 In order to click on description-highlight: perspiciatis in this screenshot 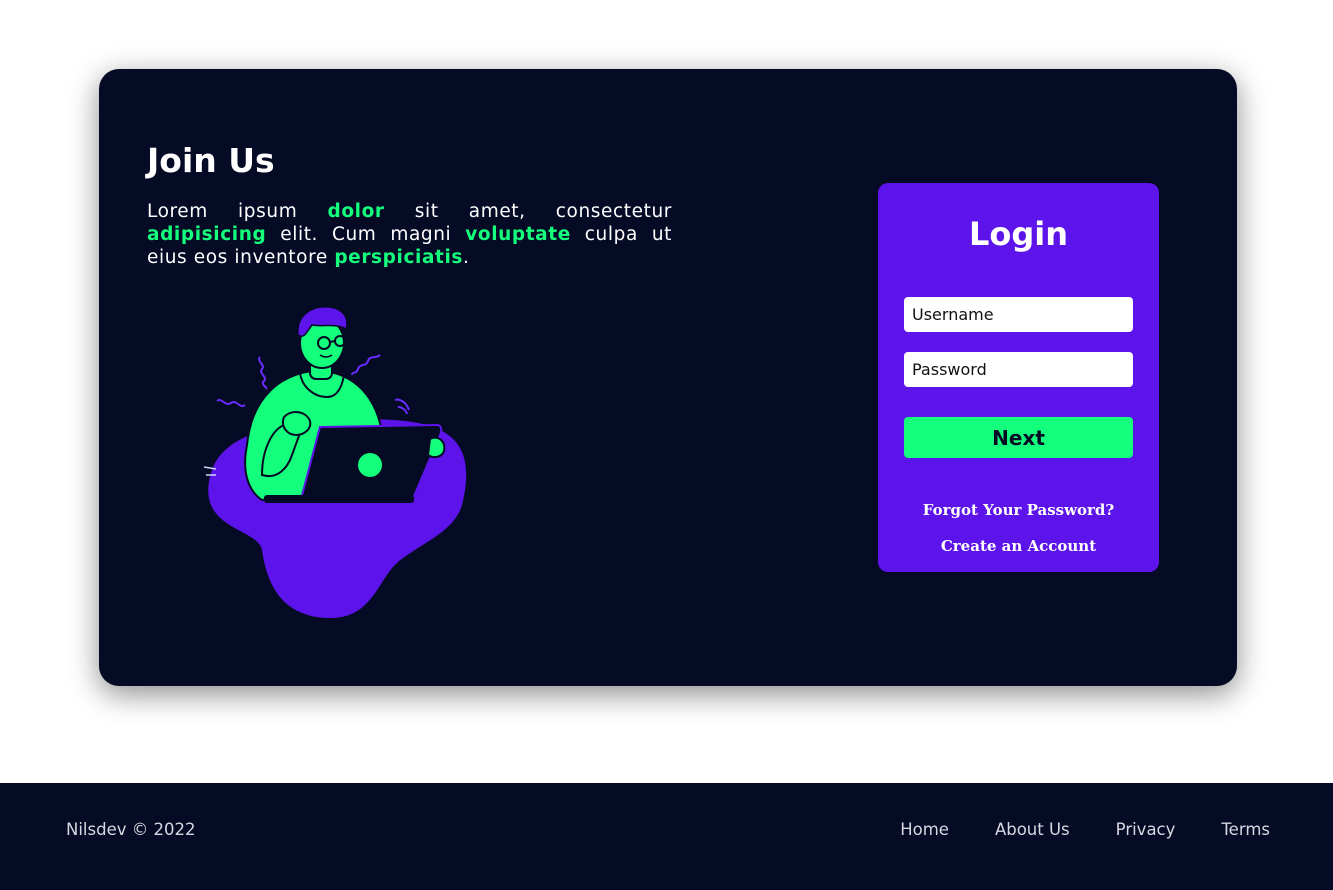, I will do `click(399, 257)`.